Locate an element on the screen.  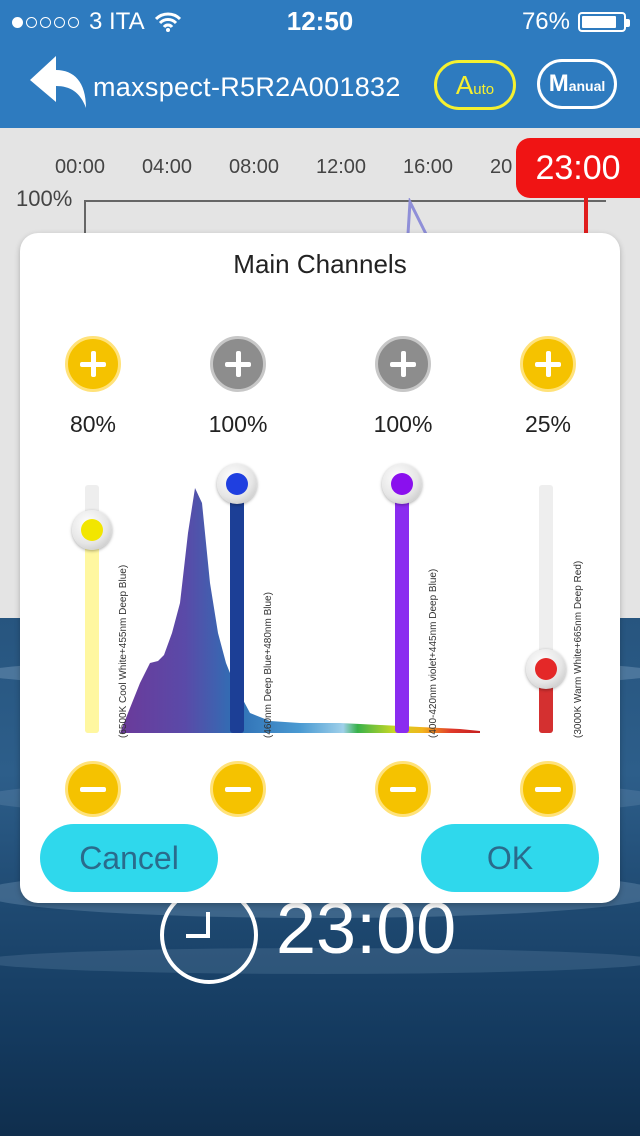
channel-3-increase-button is located at coordinates (403, 364).